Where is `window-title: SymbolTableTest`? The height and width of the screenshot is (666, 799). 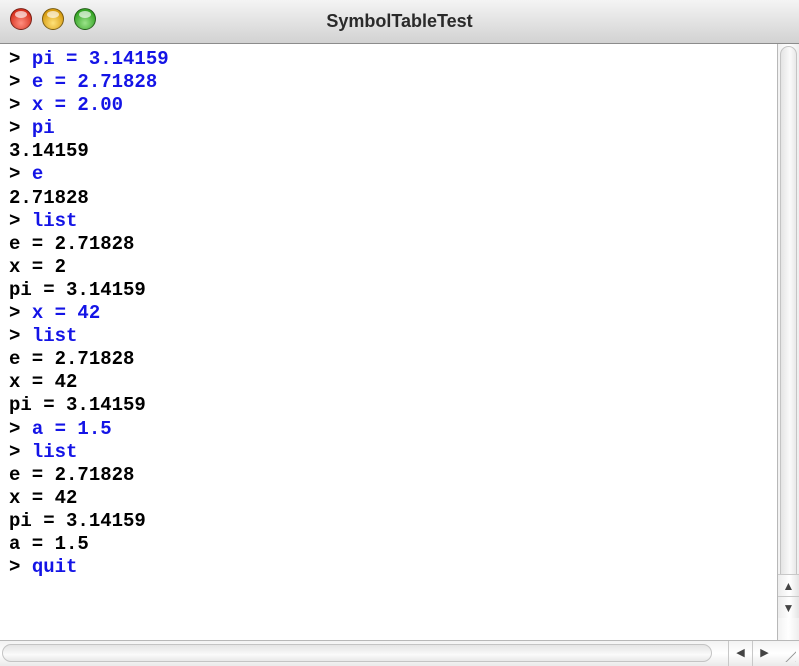
window-title: SymbolTableTest is located at coordinates (399, 21).